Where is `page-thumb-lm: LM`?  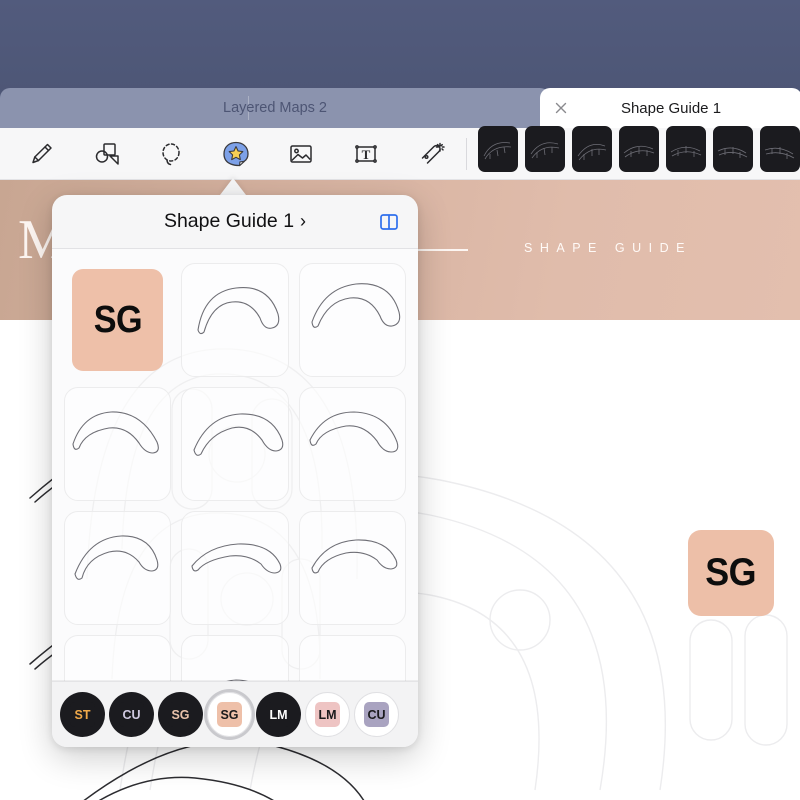 page-thumb-lm: LM is located at coordinates (278, 714).